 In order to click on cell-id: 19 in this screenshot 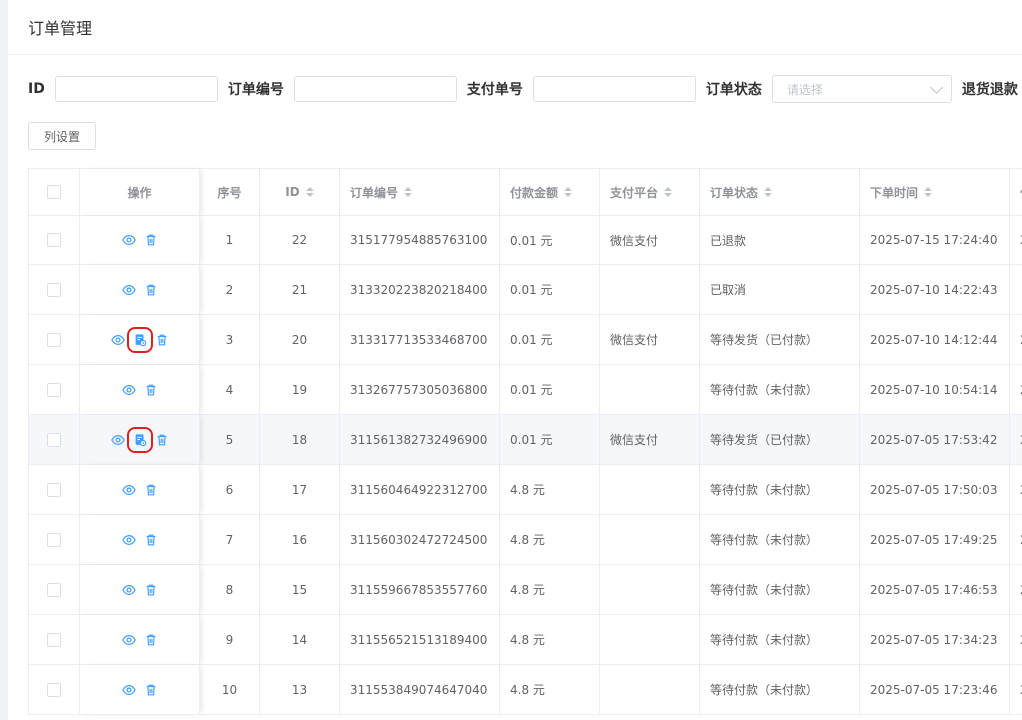, I will do `click(300, 390)`.